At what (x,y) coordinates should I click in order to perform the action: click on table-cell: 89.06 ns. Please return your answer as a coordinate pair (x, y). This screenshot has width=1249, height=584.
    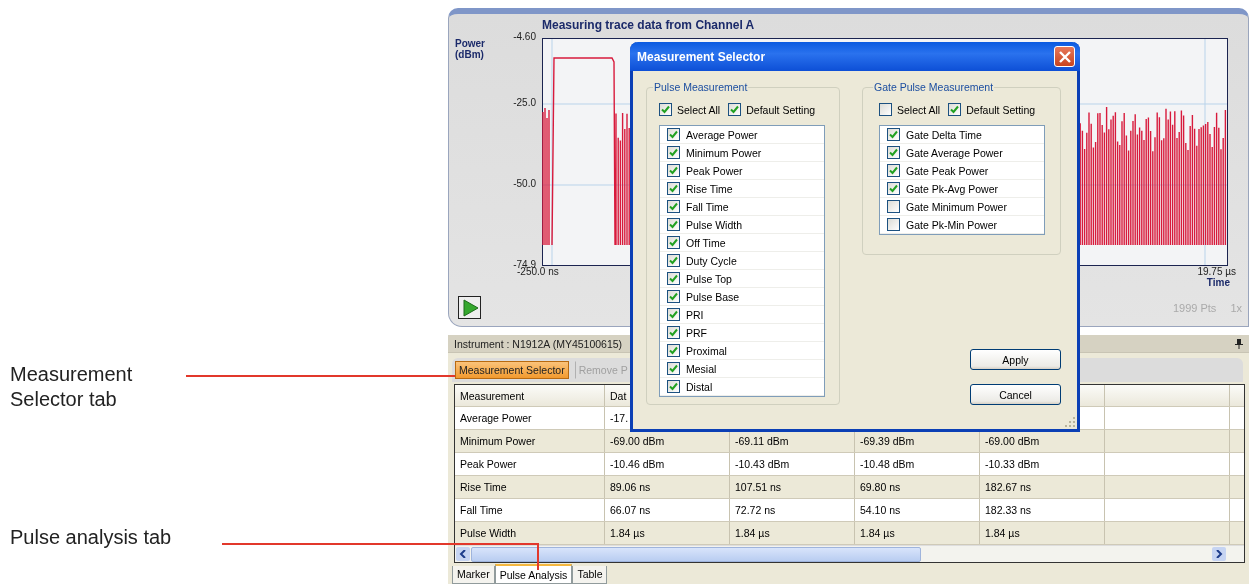
    Looking at the image, I should click on (667, 487).